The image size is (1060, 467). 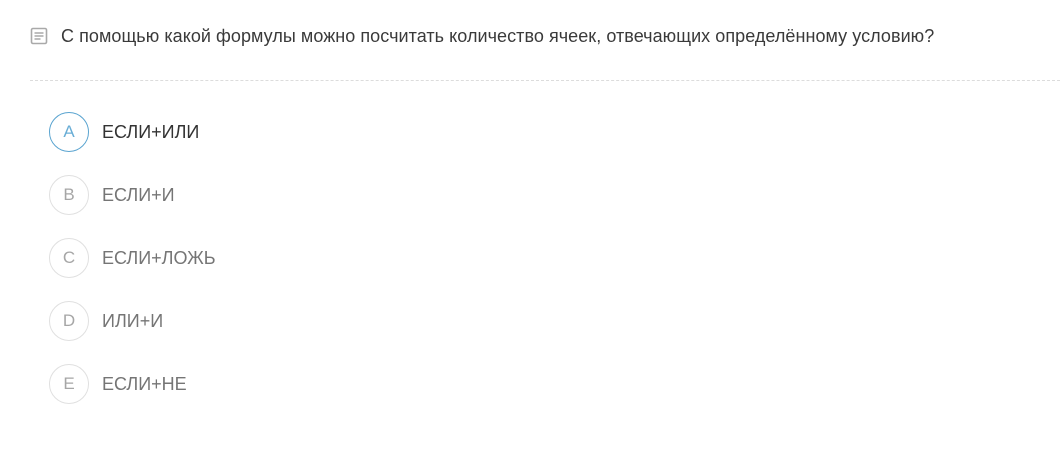 What do you see at coordinates (299, 384) in the screenshot?
I see `answer-option-e: E ЕСЛИ+НЕ` at bounding box center [299, 384].